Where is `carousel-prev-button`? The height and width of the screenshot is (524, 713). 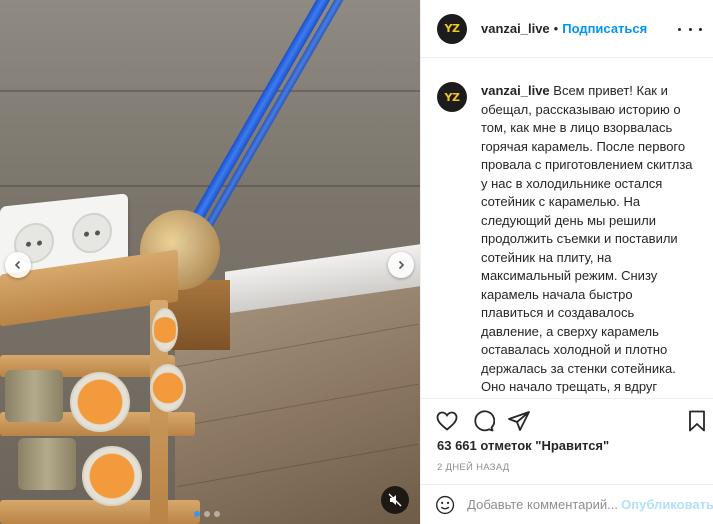
carousel-prev-button is located at coordinates (18, 265).